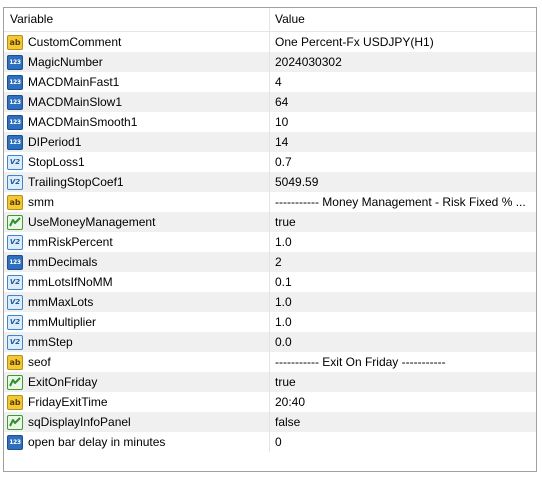 This screenshot has width=542, height=479. I want to click on variable-name: sqDisplayInfoPanel, so click(79, 422).